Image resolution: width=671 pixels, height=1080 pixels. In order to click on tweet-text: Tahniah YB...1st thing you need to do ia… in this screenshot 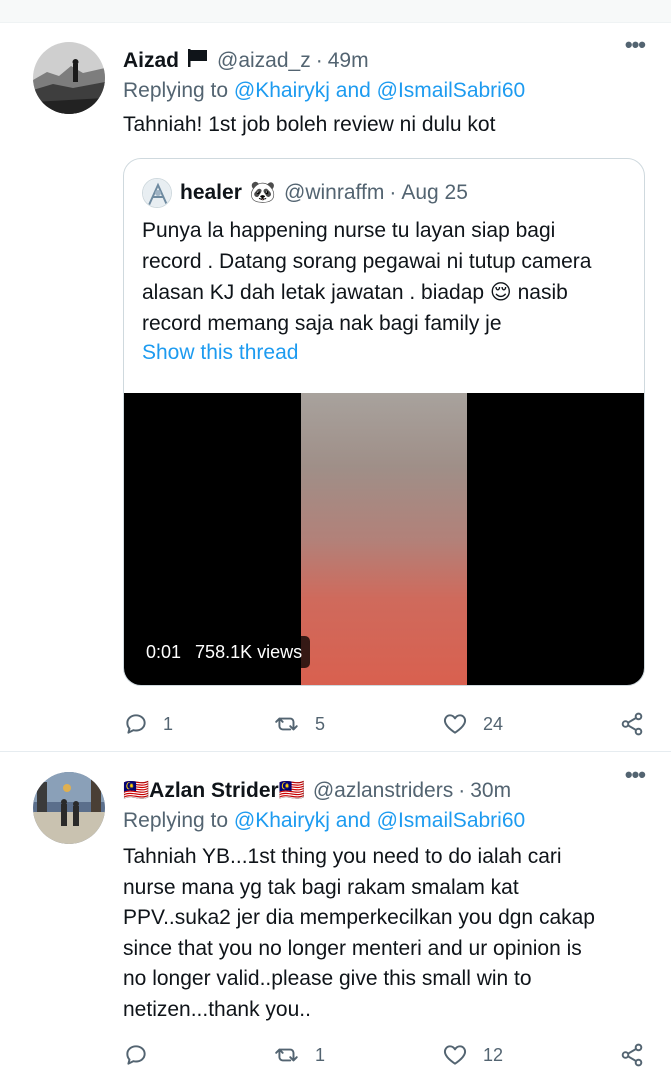, I will do `click(359, 933)`.